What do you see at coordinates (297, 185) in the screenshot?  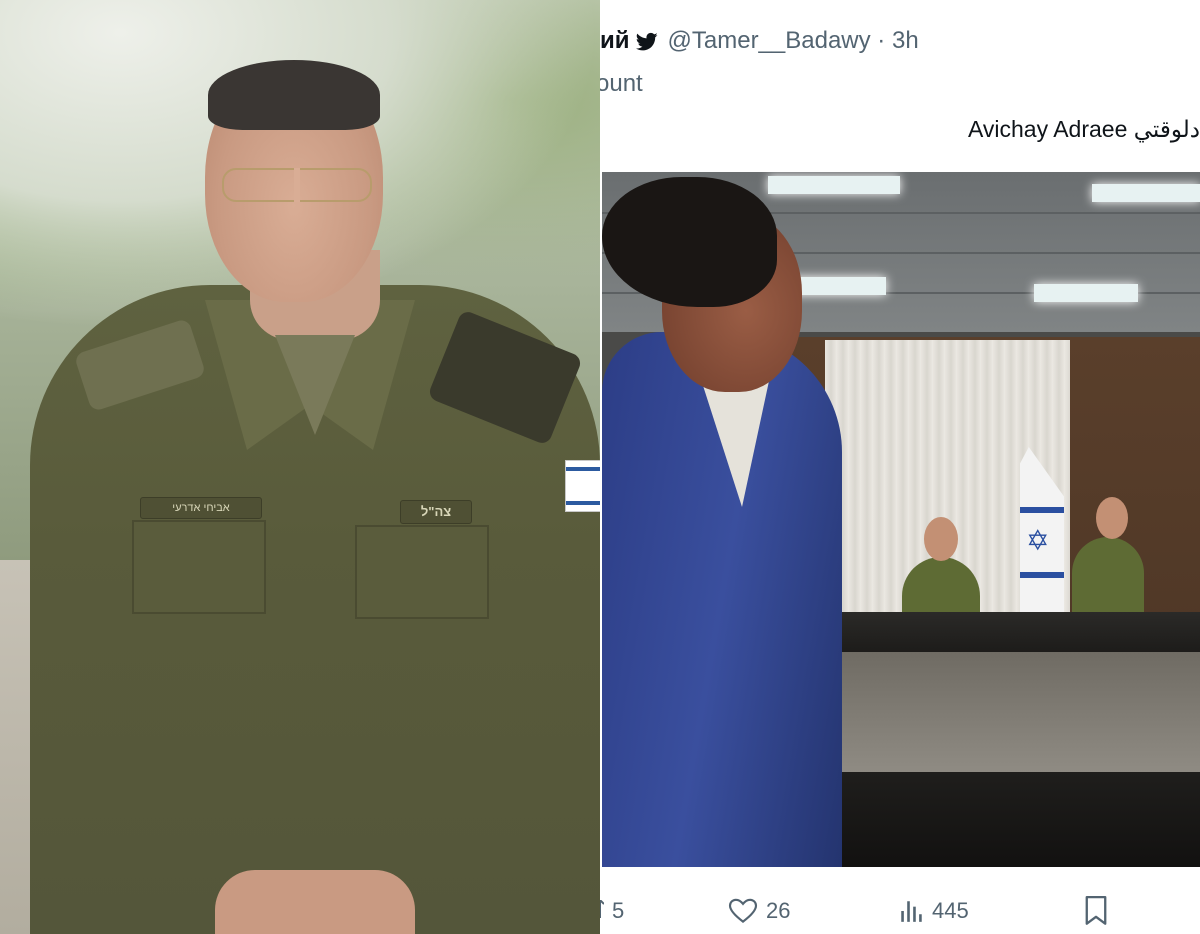 I see `glasses` at bounding box center [297, 185].